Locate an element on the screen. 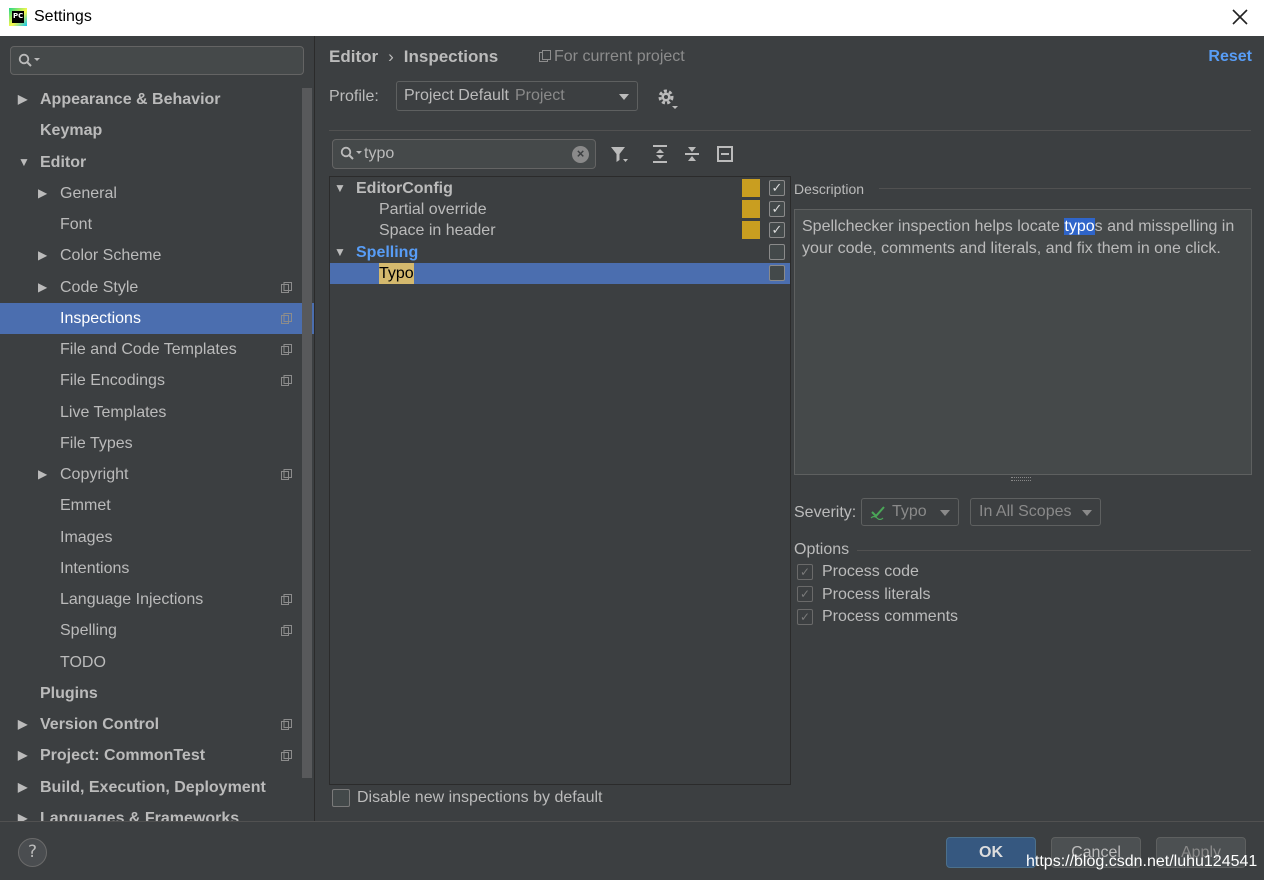 This screenshot has width=1264, height=880. sidebar-item-plugins: Plugins is located at coordinates (151, 693).